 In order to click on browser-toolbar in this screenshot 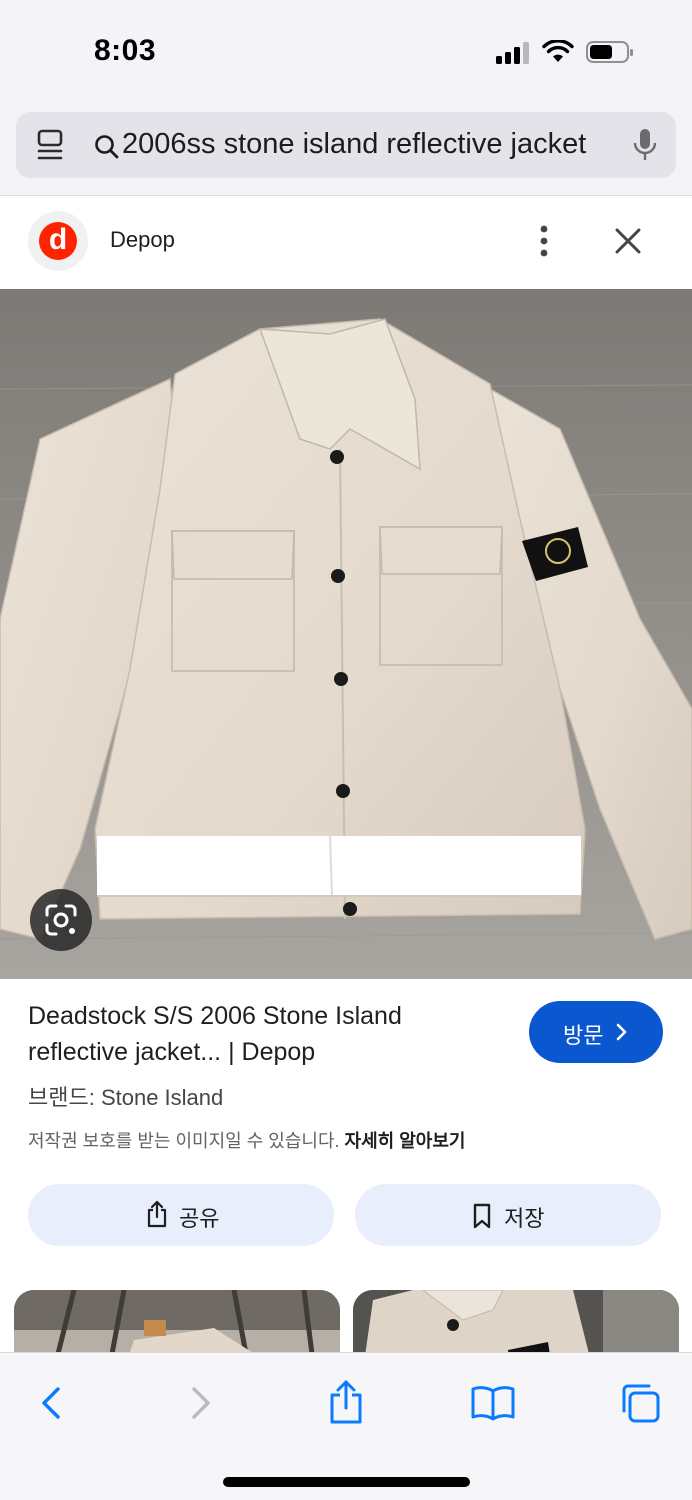, I will do `click(346, 1426)`.